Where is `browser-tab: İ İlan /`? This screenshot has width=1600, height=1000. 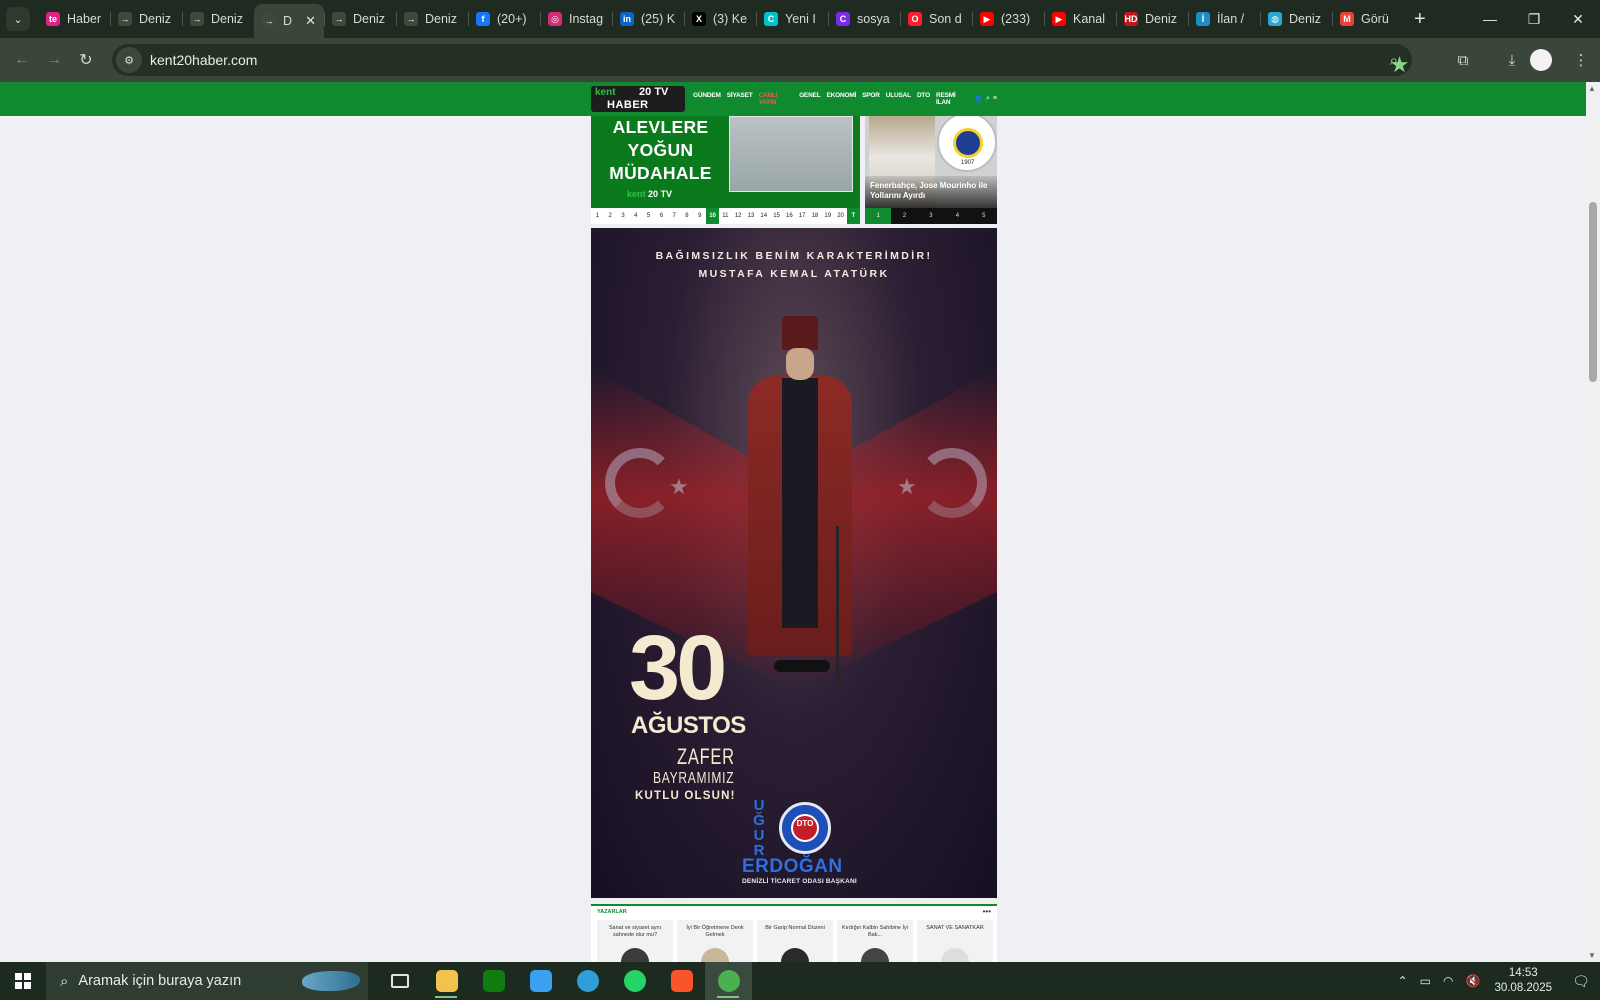 browser-tab: İ İlan / is located at coordinates (1224, 19).